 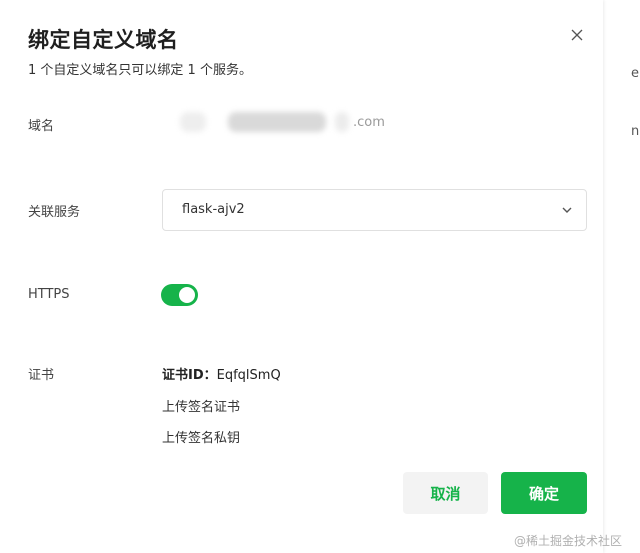 What do you see at coordinates (189, 375) in the screenshot?
I see `certificate-id-key: 证书ID：` at bounding box center [189, 375].